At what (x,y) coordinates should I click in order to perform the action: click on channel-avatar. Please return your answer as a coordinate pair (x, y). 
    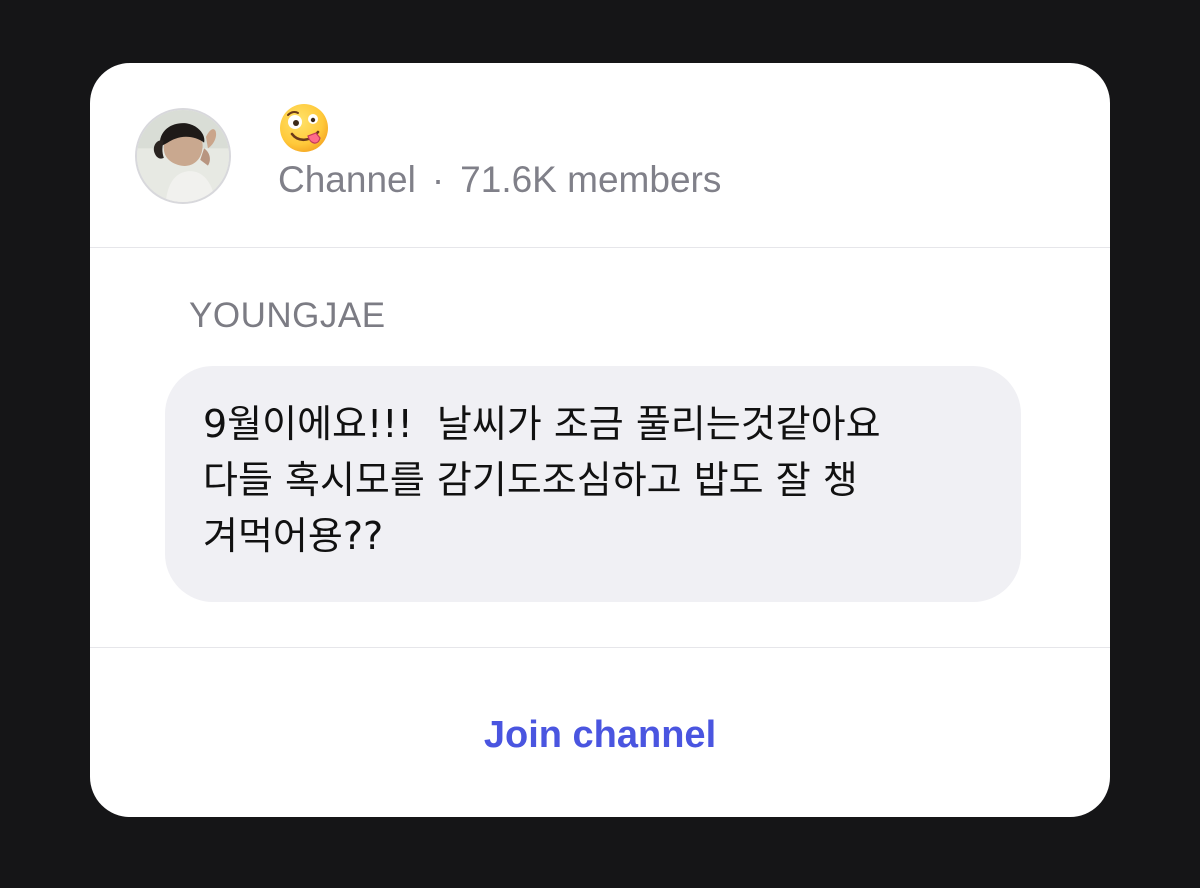
    Looking at the image, I should click on (183, 156).